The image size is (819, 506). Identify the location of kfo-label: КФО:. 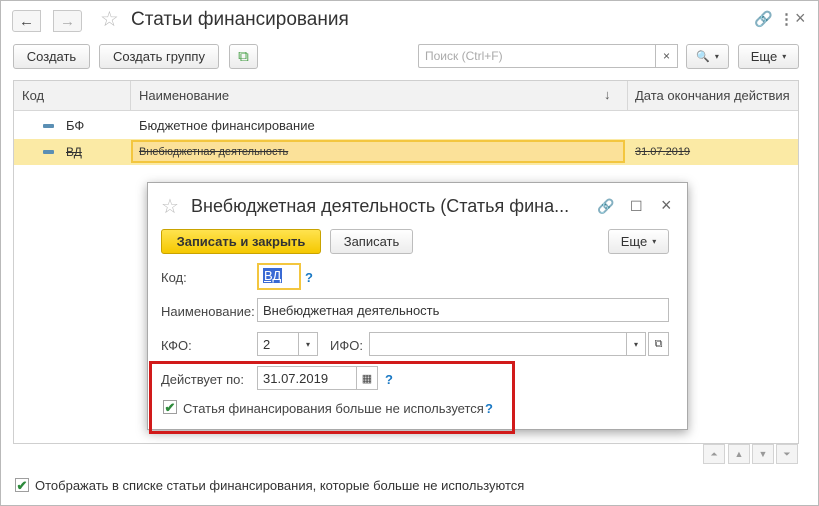
(176, 345).